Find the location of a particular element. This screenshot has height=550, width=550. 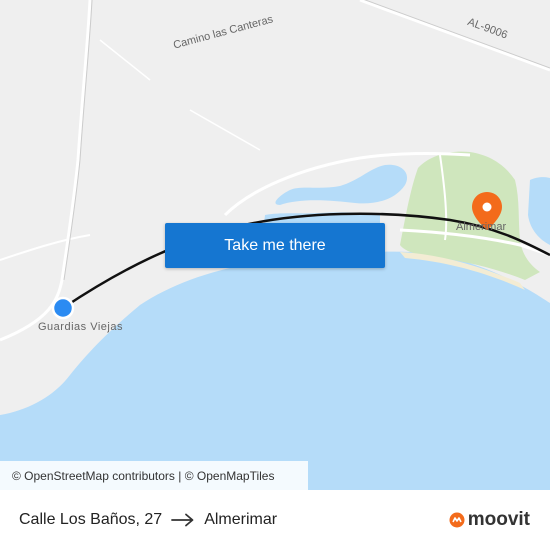

town-label-guardias: Guardias Viejas is located at coordinates (80, 327).